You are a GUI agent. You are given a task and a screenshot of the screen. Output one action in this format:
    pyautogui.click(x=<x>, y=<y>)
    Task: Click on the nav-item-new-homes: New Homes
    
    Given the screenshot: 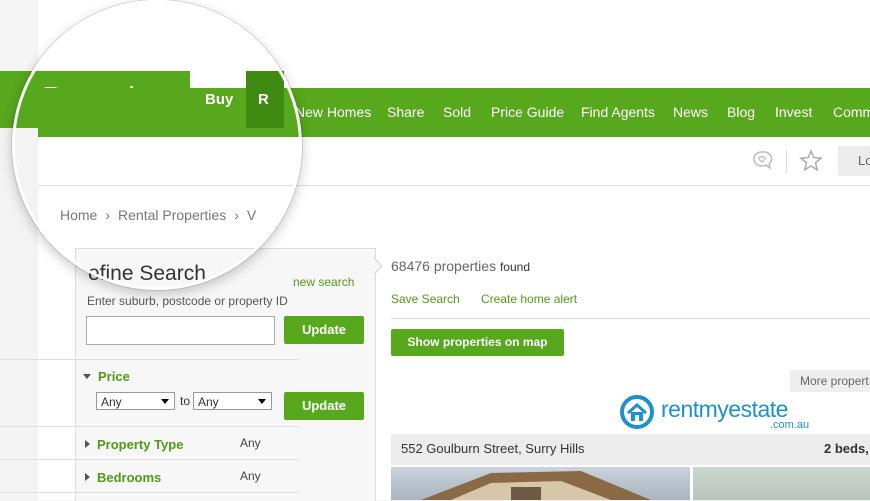 What is the action you would take?
    pyautogui.click(x=333, y=112)
    